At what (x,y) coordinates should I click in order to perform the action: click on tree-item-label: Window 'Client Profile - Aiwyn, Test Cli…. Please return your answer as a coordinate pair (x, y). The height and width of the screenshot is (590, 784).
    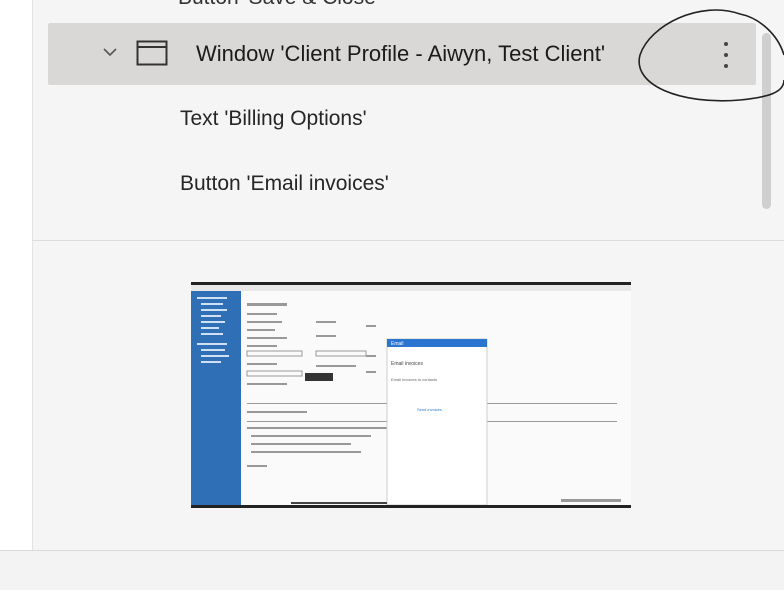
    Looking at the image, I should click on (401, 53).